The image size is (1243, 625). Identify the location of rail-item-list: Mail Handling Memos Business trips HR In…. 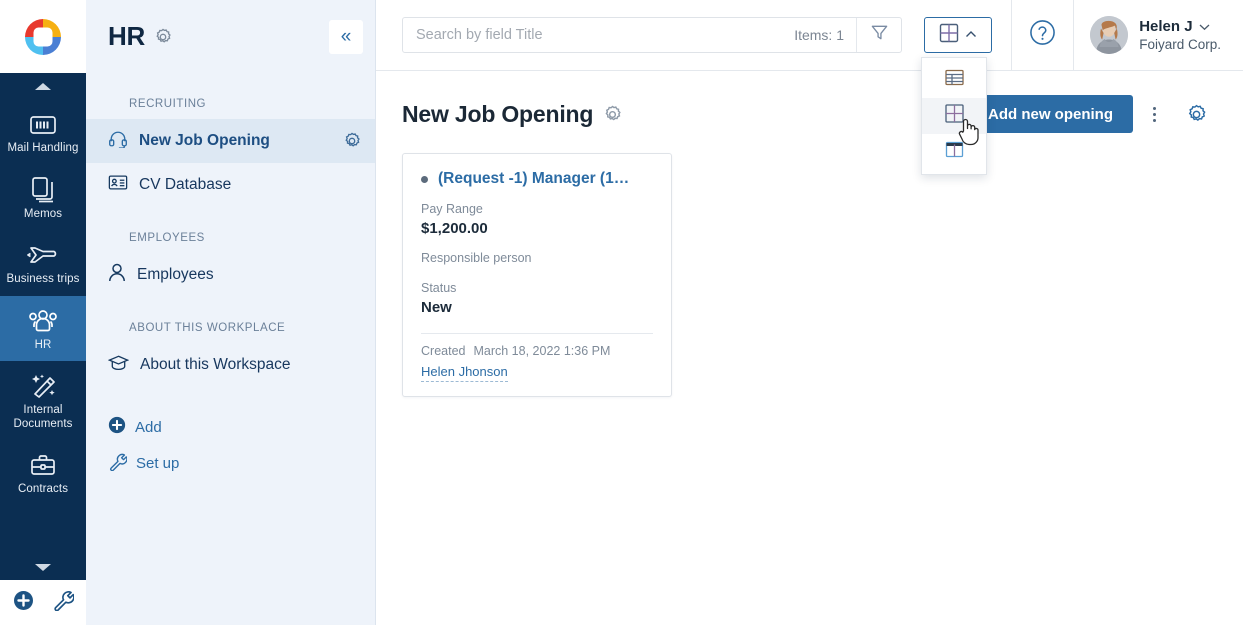
(43, 326).